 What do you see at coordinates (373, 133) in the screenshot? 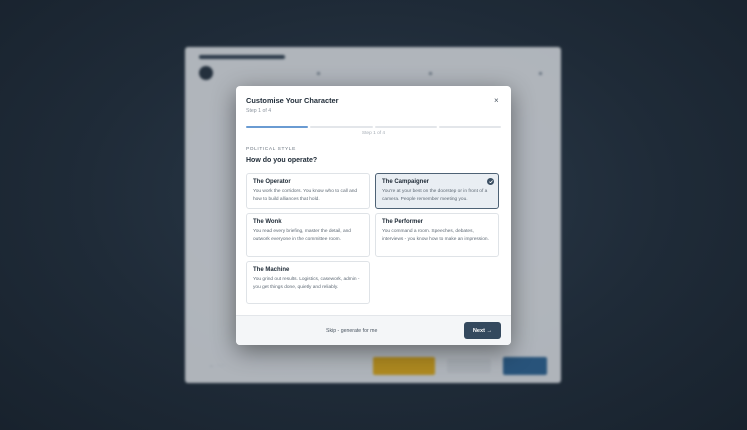
I see `progress-step-text: Step 1 of 4` at bounding box center [373, 133].